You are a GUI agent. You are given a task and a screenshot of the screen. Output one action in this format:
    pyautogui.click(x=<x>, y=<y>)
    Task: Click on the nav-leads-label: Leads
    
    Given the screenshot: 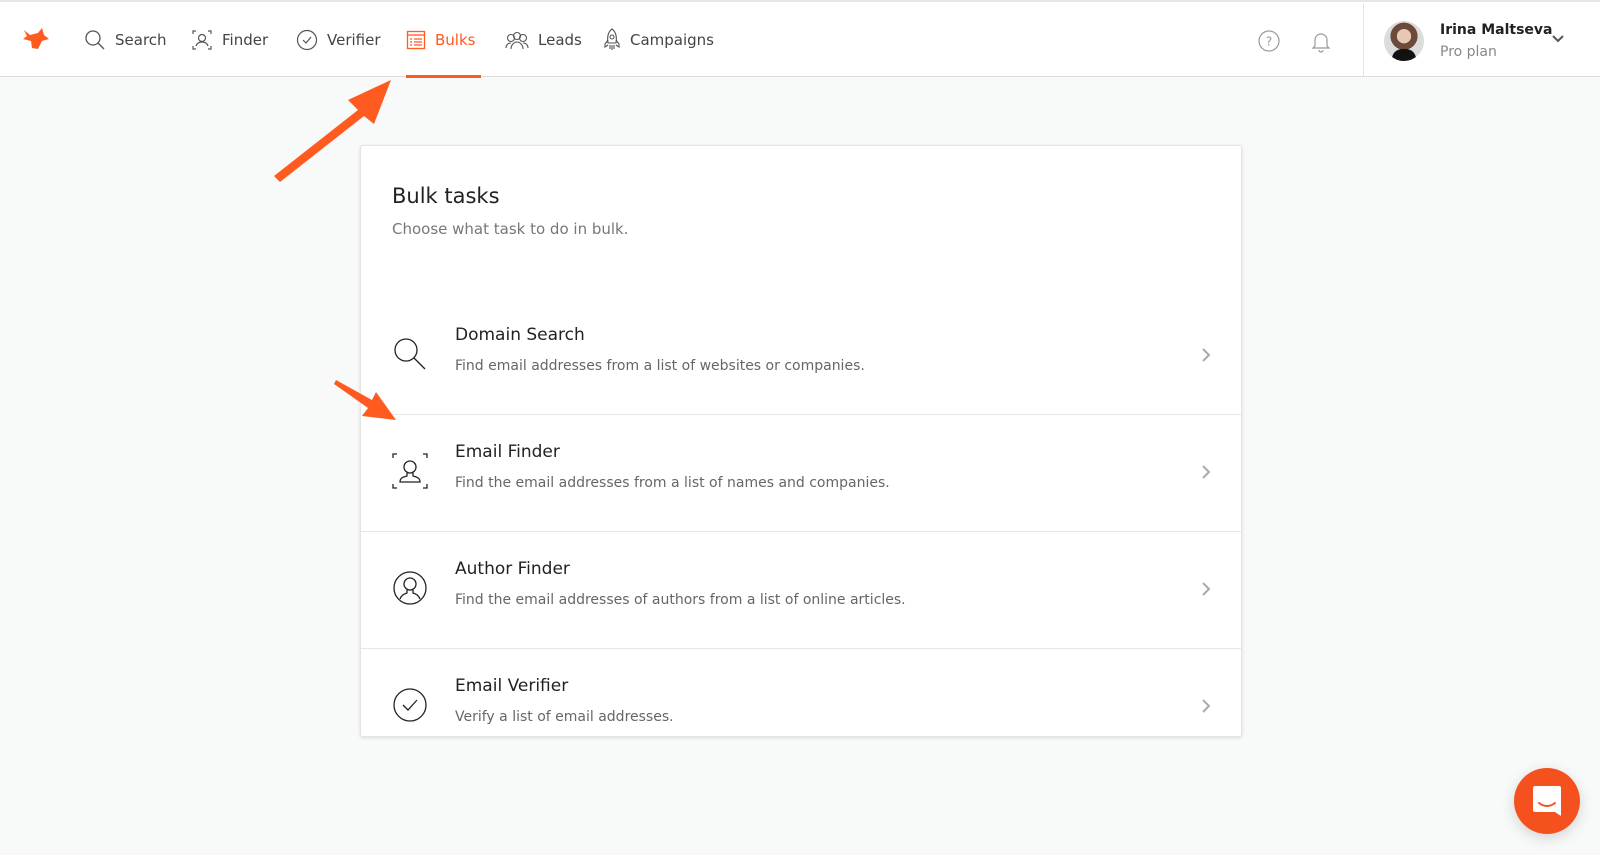 What is the action you would take?
    pyautogui.click(x=560, y=39)
    